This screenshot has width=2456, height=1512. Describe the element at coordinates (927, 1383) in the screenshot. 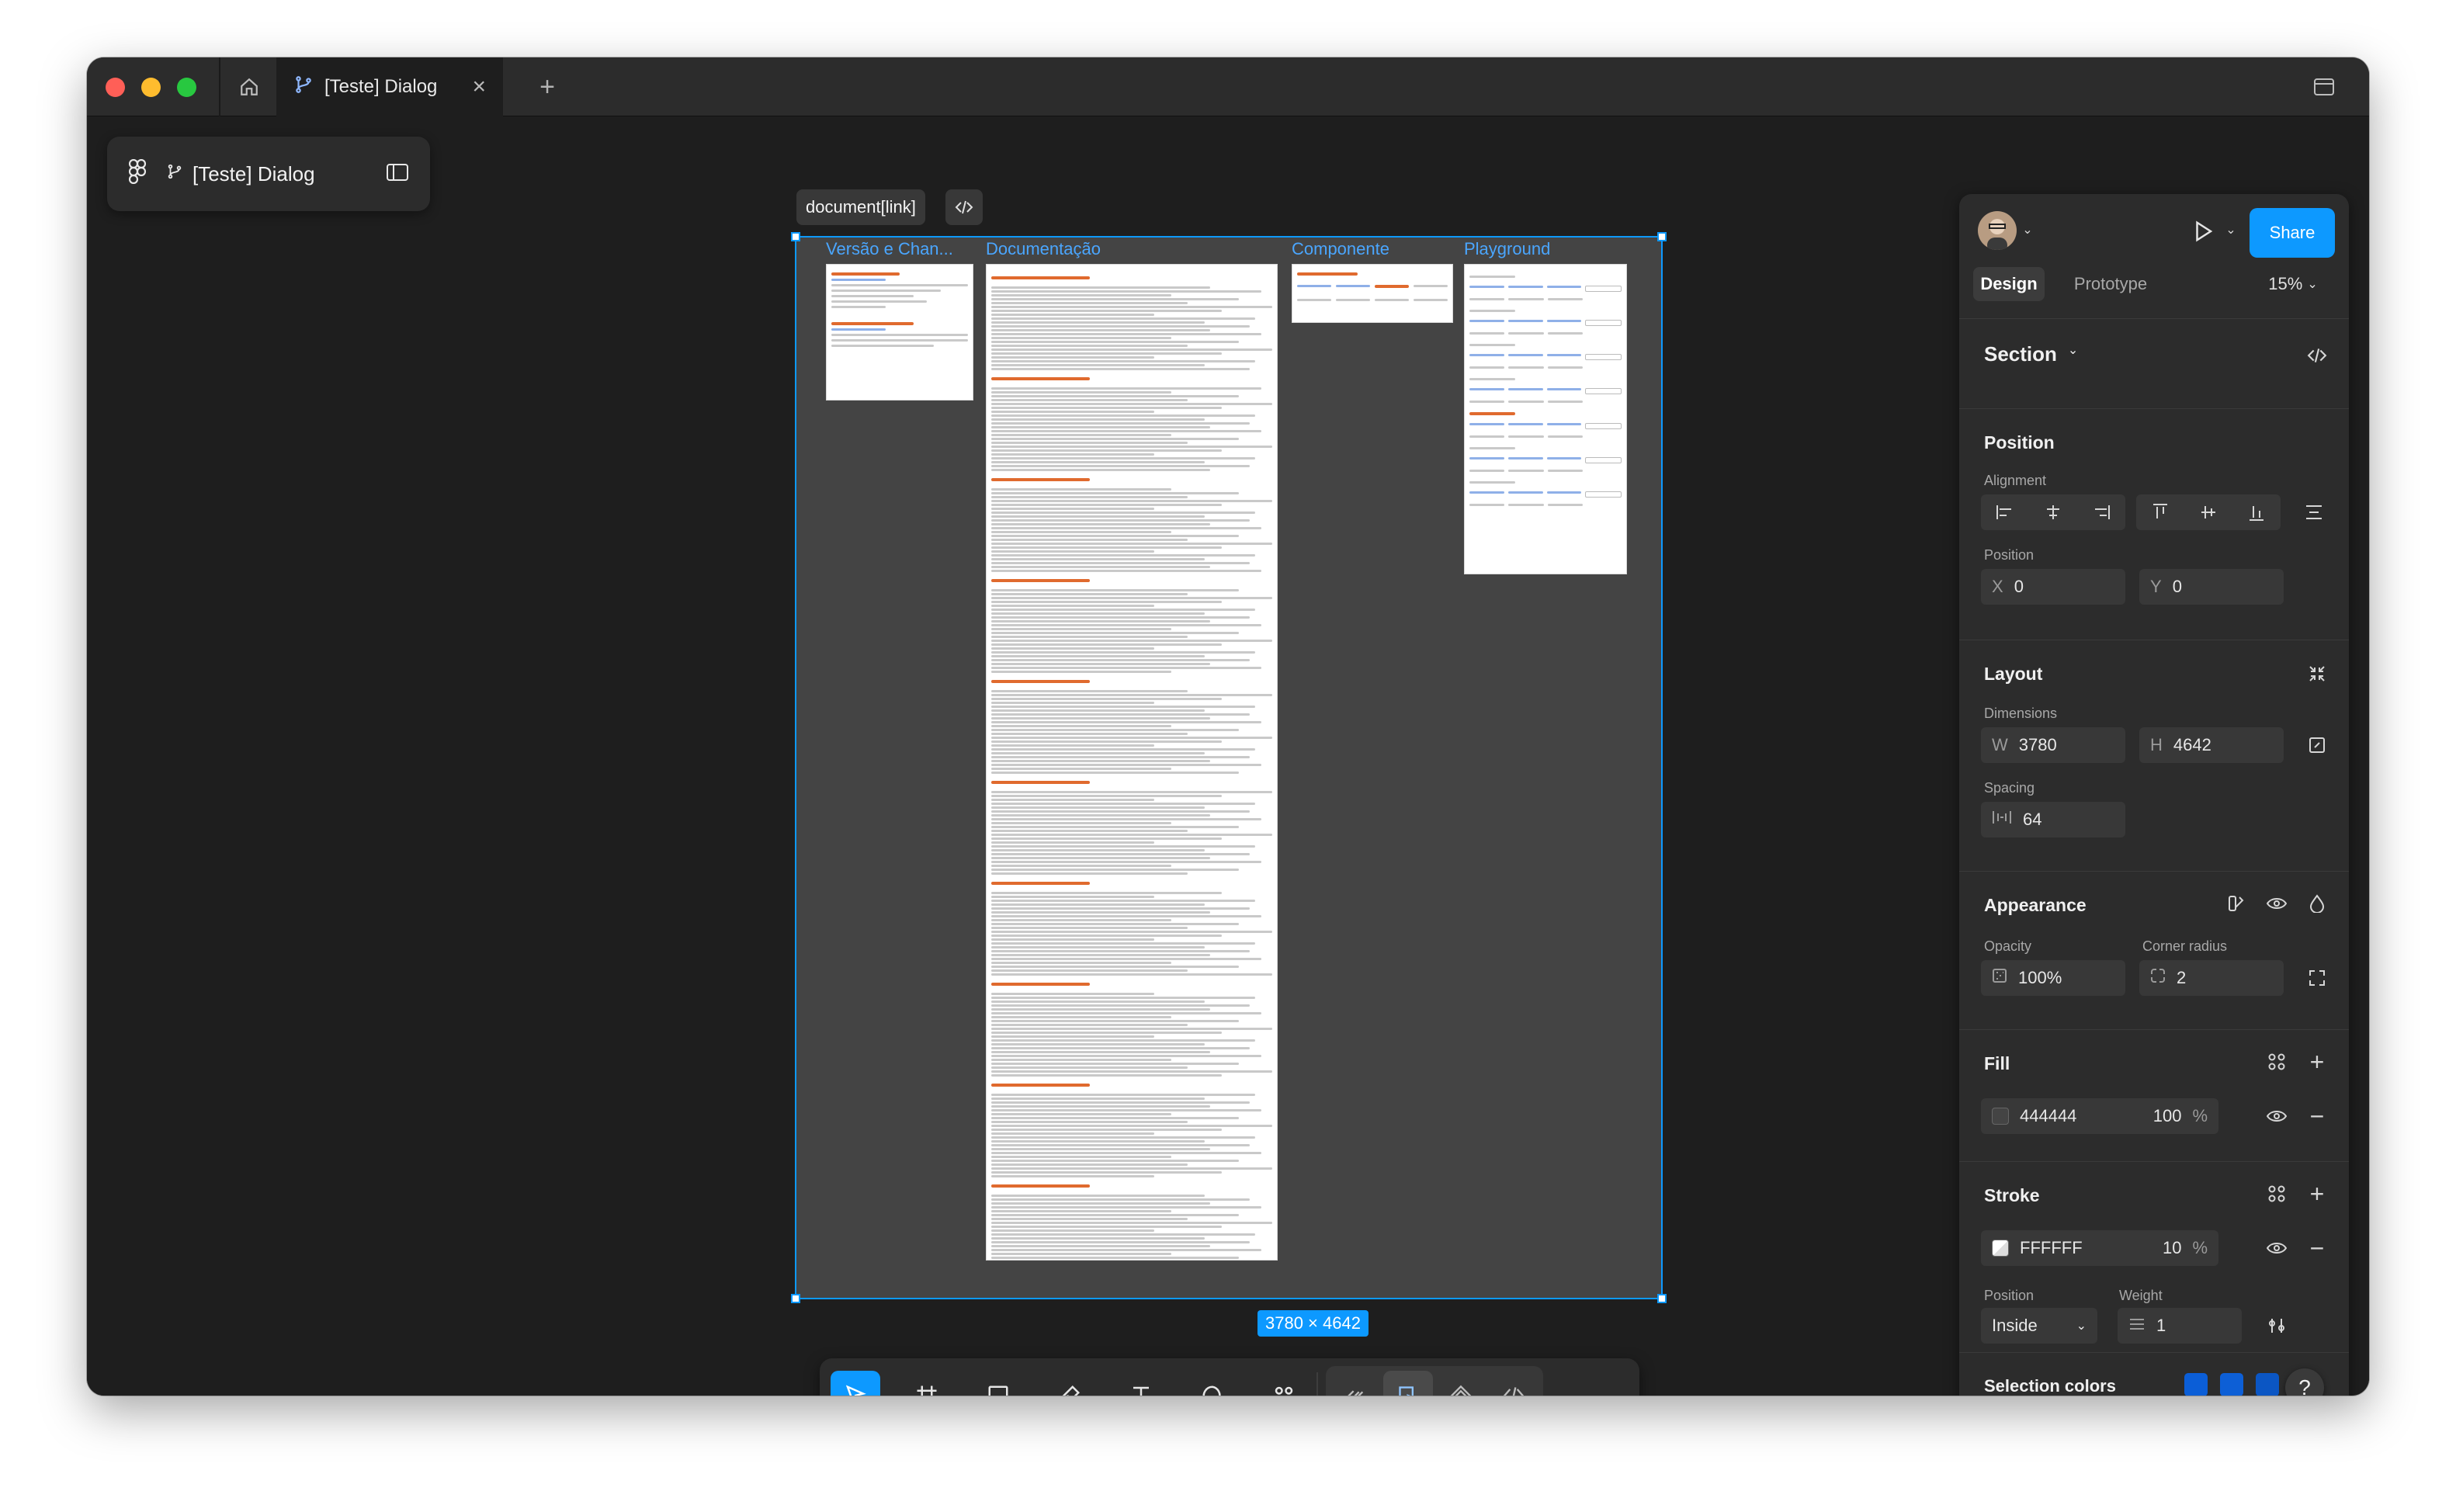

I see `frame-tool-icon` at that location.